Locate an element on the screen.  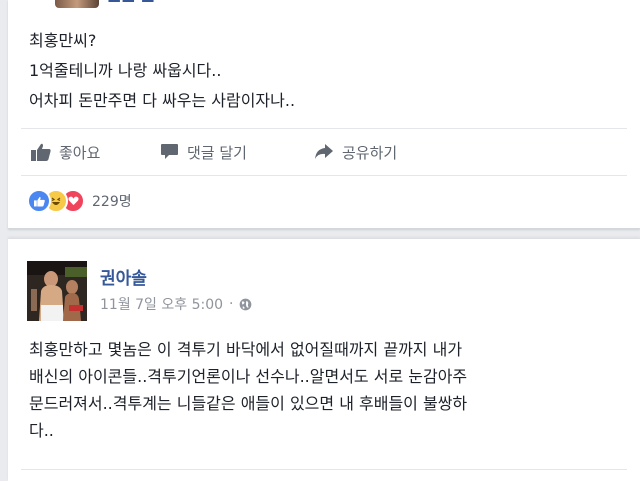
like-label: 좋아요 is located at coordinates (80, 152).